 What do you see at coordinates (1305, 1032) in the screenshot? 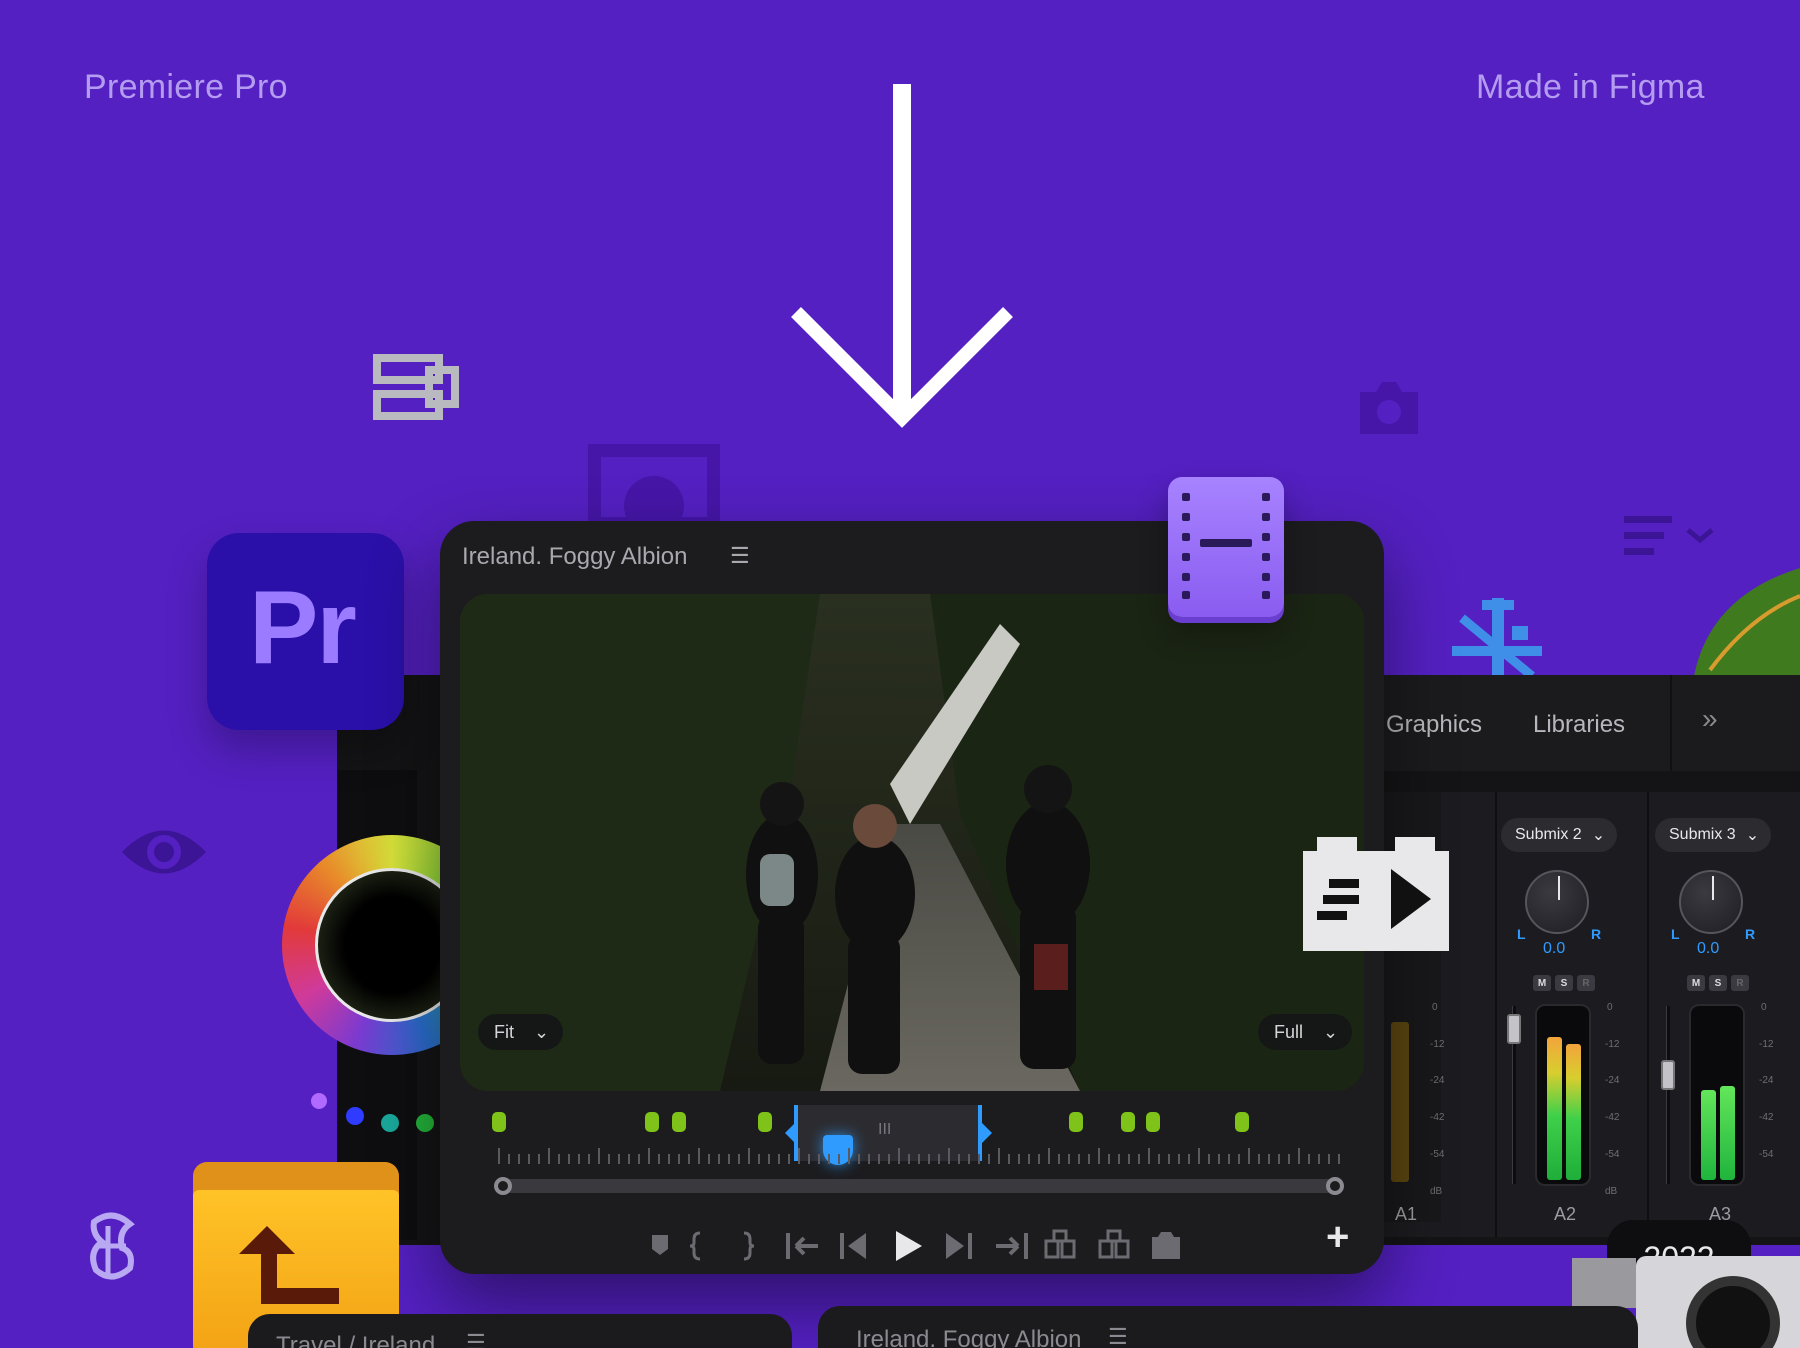
I see `quality-select: Full ⌄` at bounding box center [1305, 1032].